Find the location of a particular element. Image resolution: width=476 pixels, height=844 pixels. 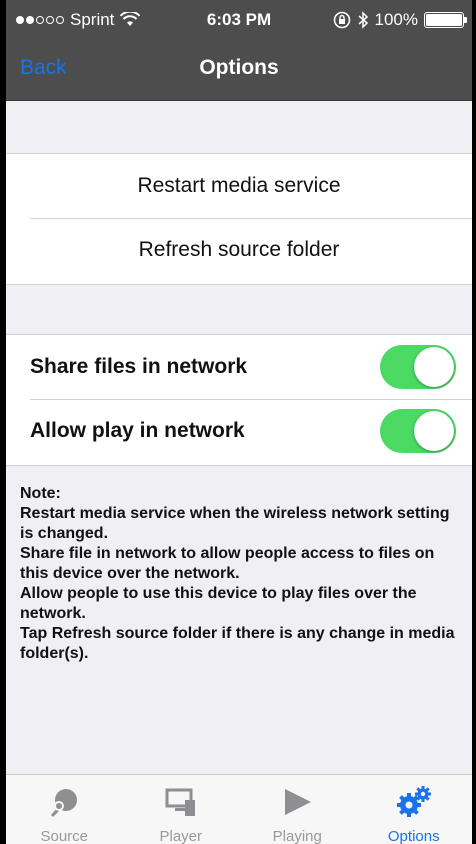

tab-source: Source is located at coordinates (64, 809).